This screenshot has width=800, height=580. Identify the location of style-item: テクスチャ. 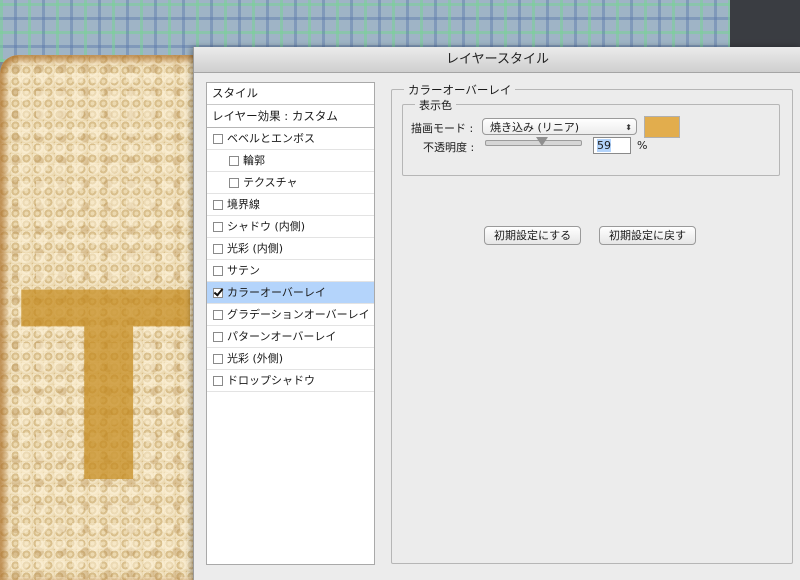
(290, 183).